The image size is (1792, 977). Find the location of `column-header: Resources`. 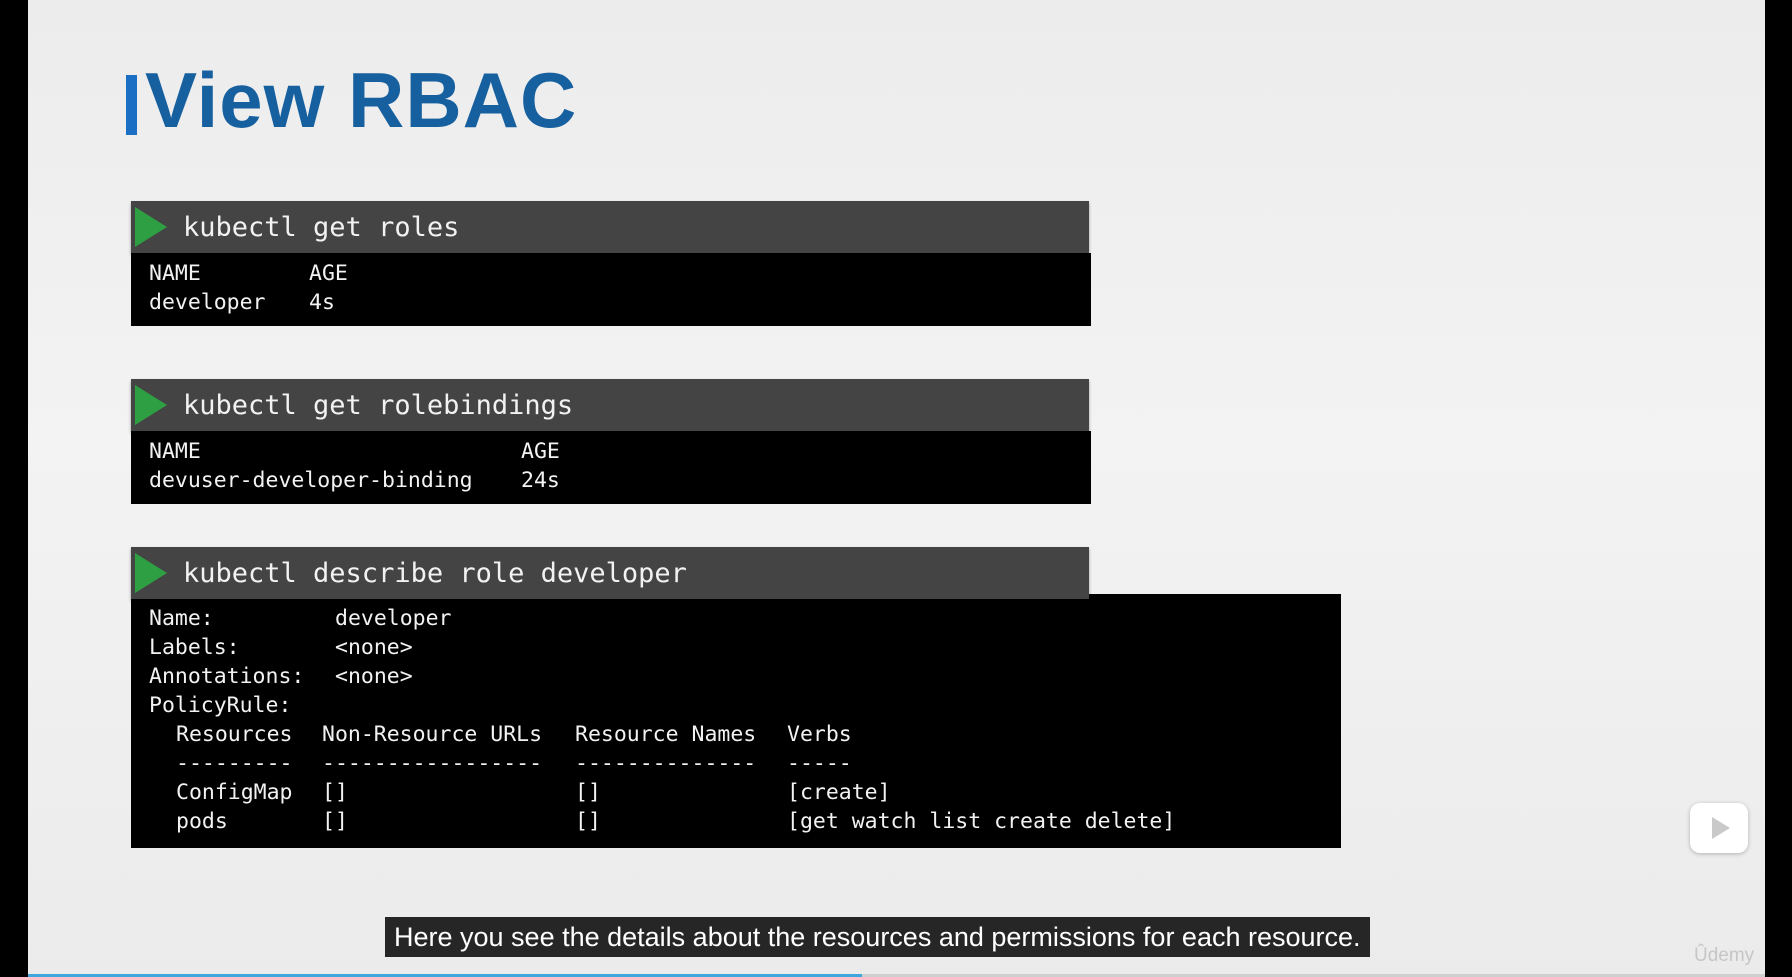

column-header: Resources is located at coordinates (234, 734).